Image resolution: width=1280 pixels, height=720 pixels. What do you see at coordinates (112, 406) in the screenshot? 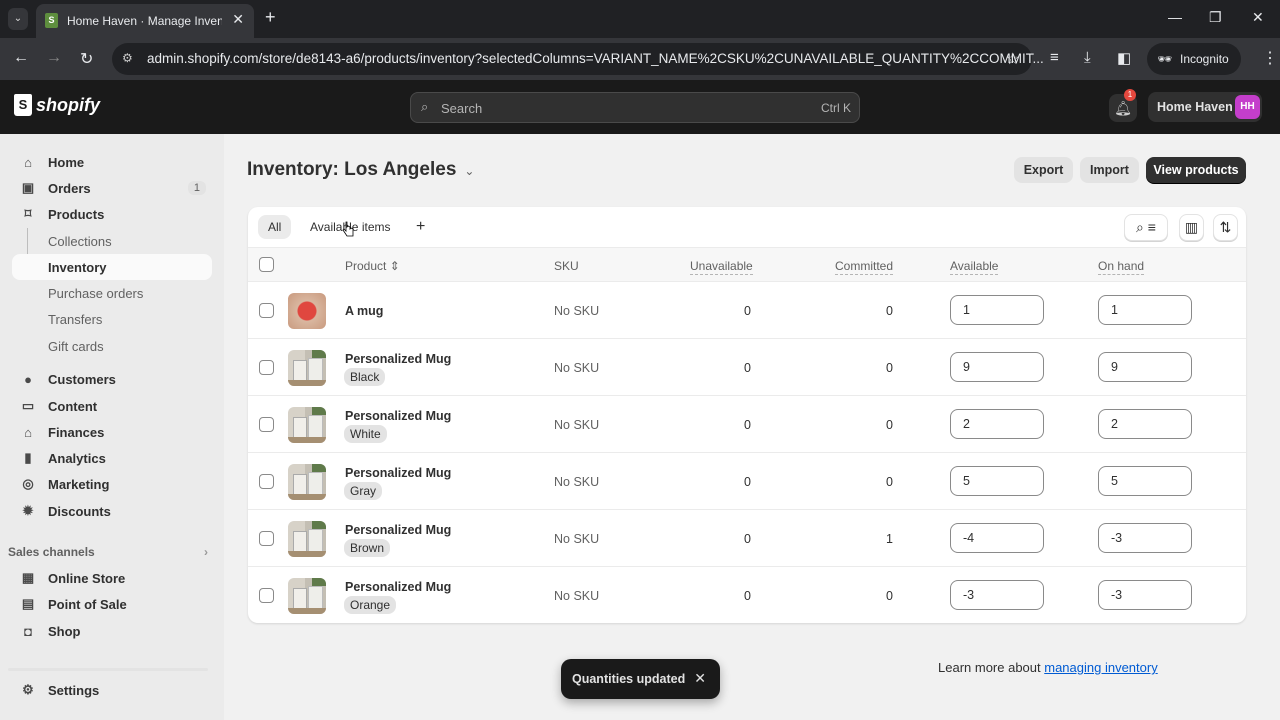
I see `sidebar-item-content: ▭ Content` at bounding box center [112, 406].